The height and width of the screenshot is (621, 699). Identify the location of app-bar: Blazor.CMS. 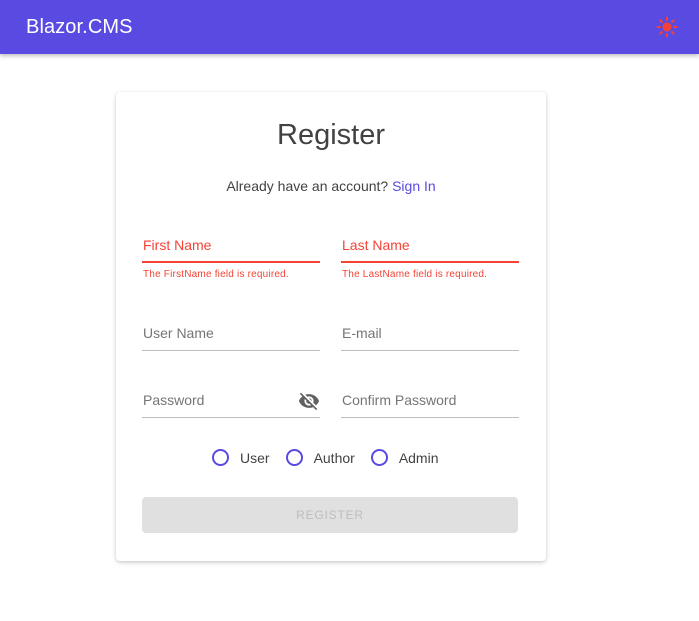
(349, 27).